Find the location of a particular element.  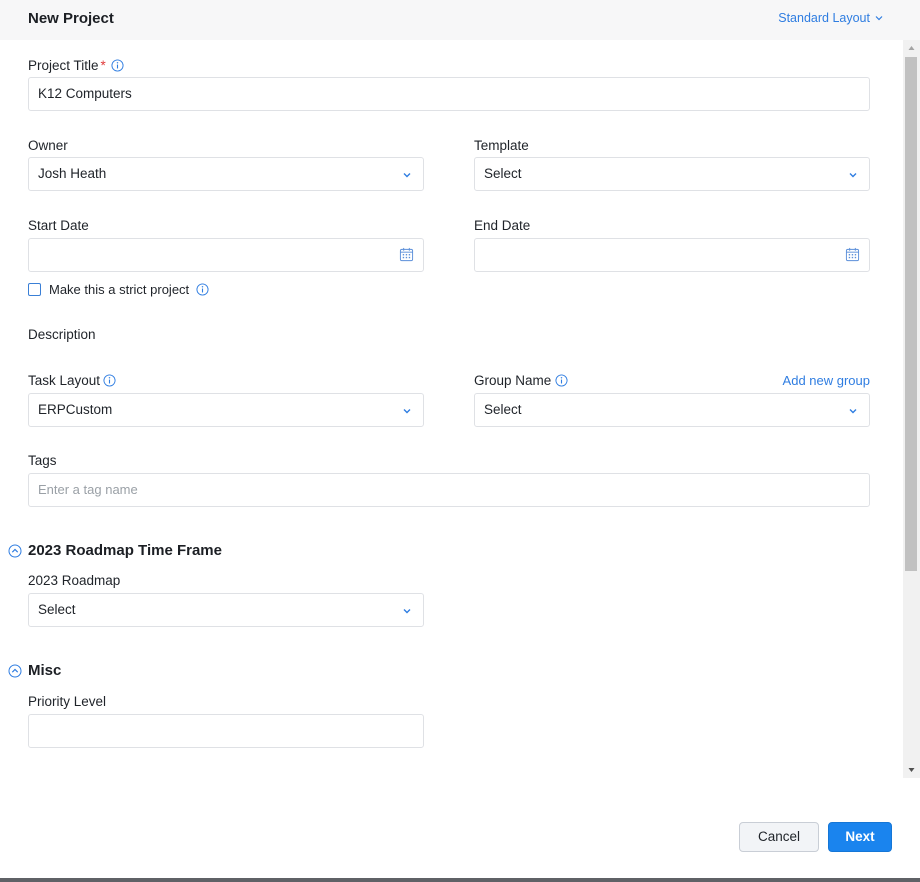

project-title-input: K12 Computers is located at coordinates (449, 94).